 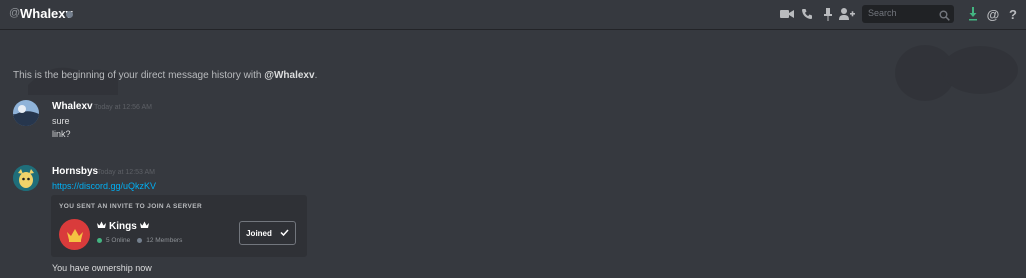 I want to click on guild-counts: 5 Online 12 Members, so click(x=139, y=240).